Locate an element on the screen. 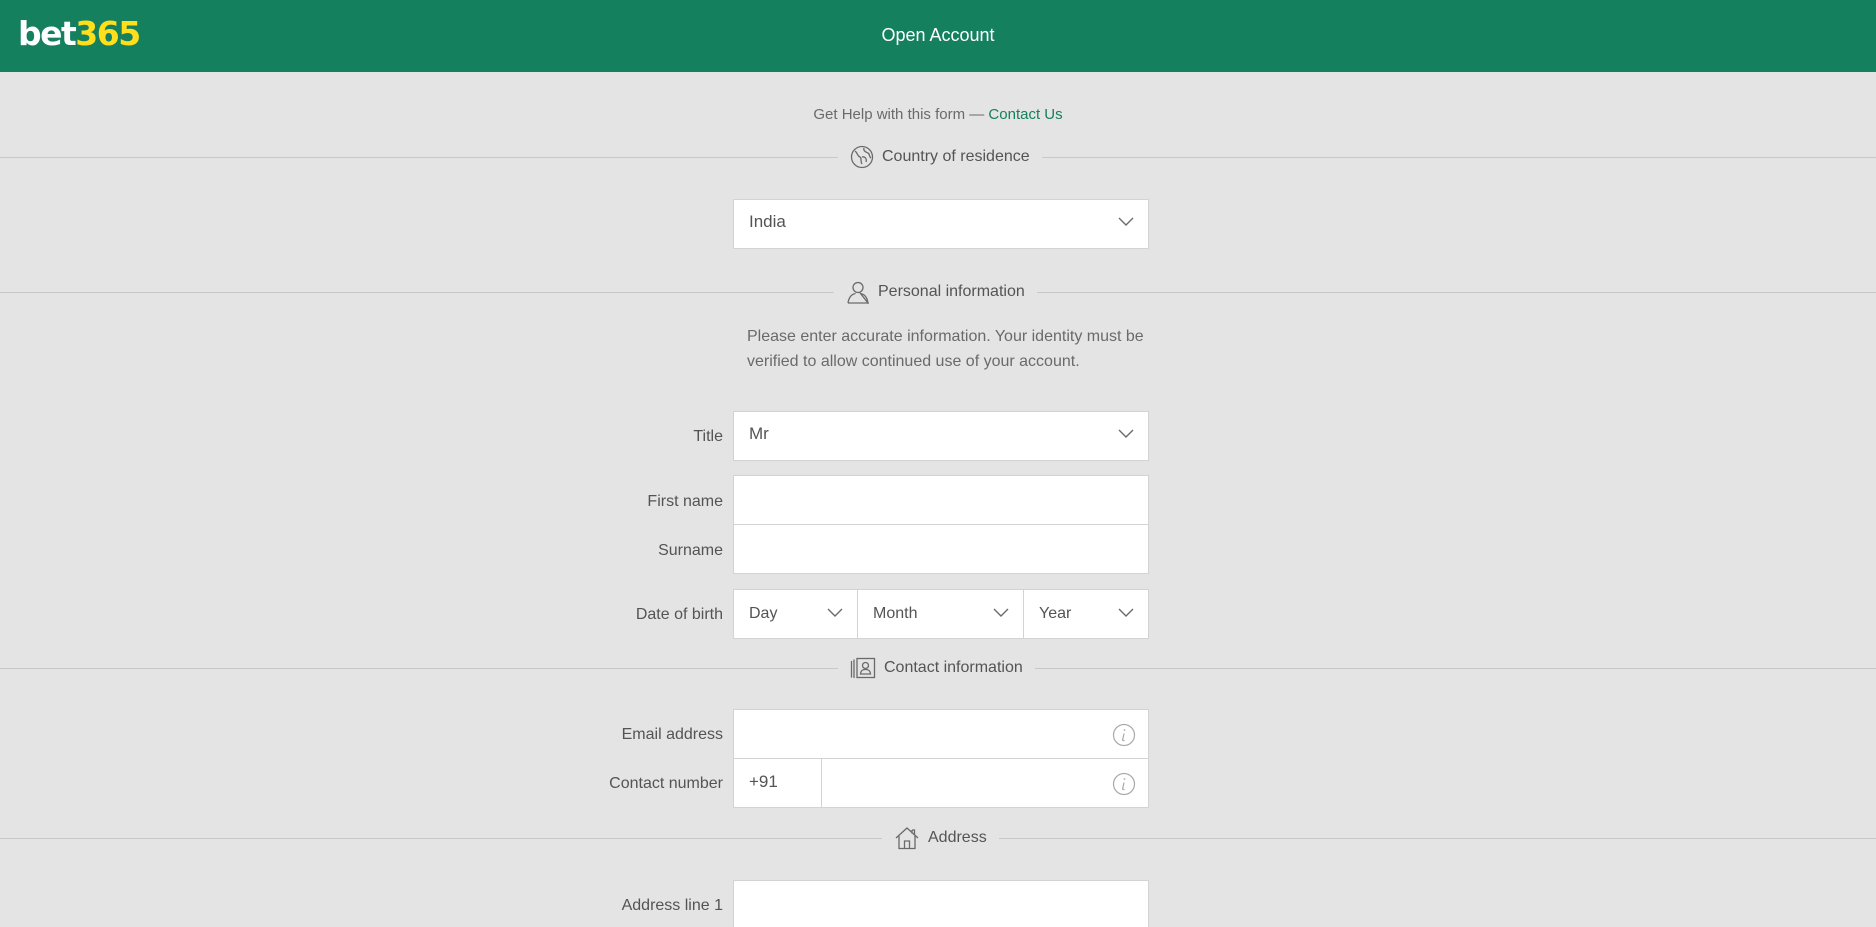 The width and height of the screenshot is (1876, 927). person-icon is located at coordinates (858, 292).